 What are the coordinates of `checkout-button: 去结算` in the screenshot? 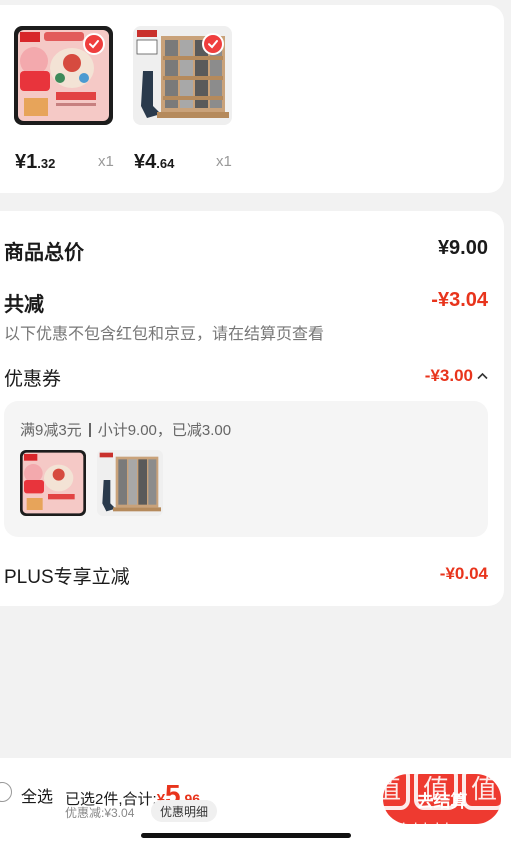 It's located at (442, 799).